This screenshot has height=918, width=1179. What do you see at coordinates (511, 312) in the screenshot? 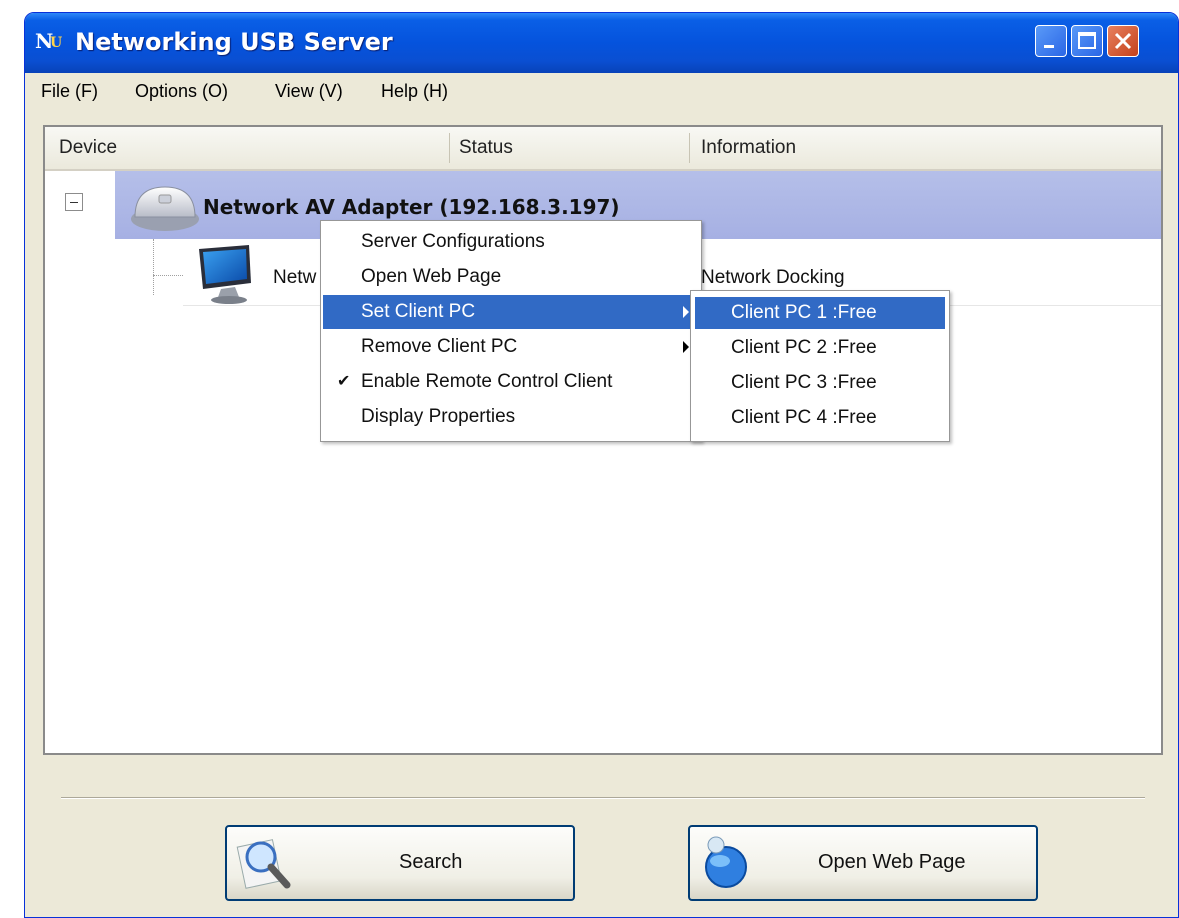
I see `menu-item-set-client-pc: Set Client PC` at bounding box center [511, 312].